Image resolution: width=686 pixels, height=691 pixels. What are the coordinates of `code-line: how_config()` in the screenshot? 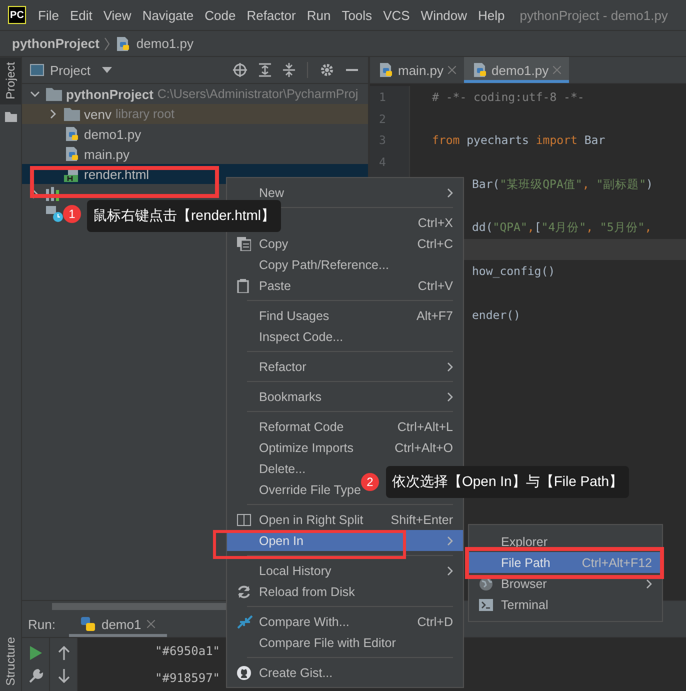 It's located at (514, 271).